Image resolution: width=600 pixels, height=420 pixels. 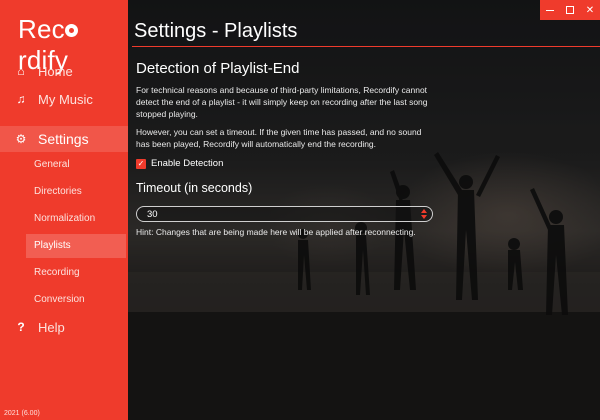 I want to click on close-button: ✕, so click(x=590, y=10).